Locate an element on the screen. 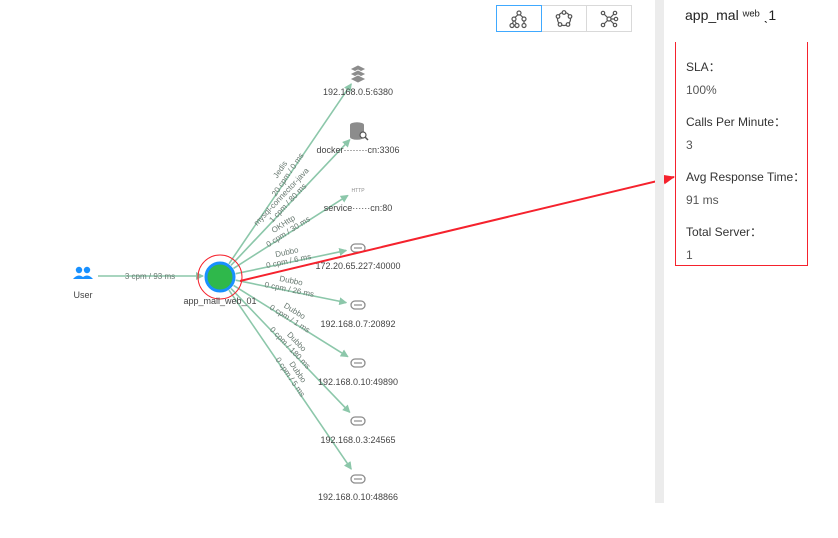 This screenshot has height=538, width=838. user-node: User is located at coordinates (83, 283).